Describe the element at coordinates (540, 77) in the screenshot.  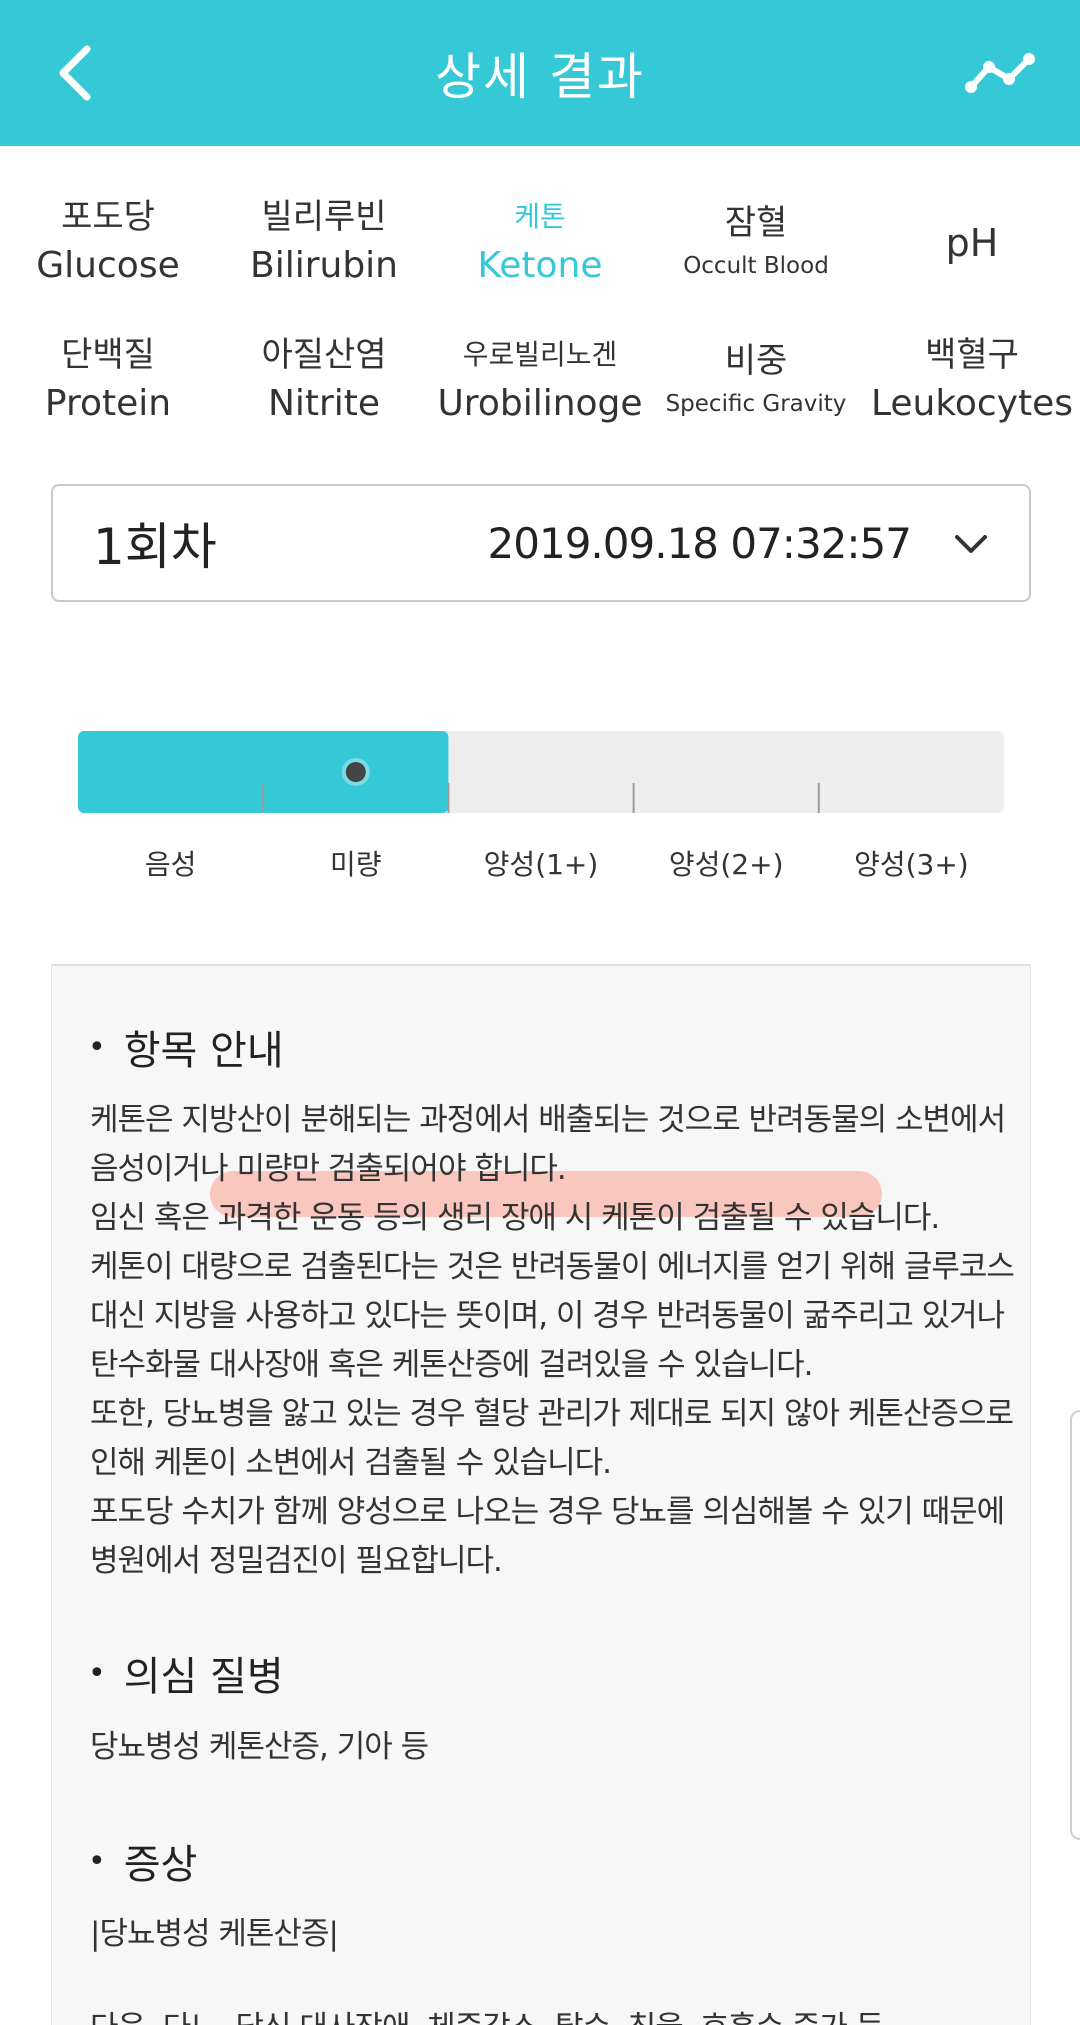
I see `page-title: 상세 결과` at that location.